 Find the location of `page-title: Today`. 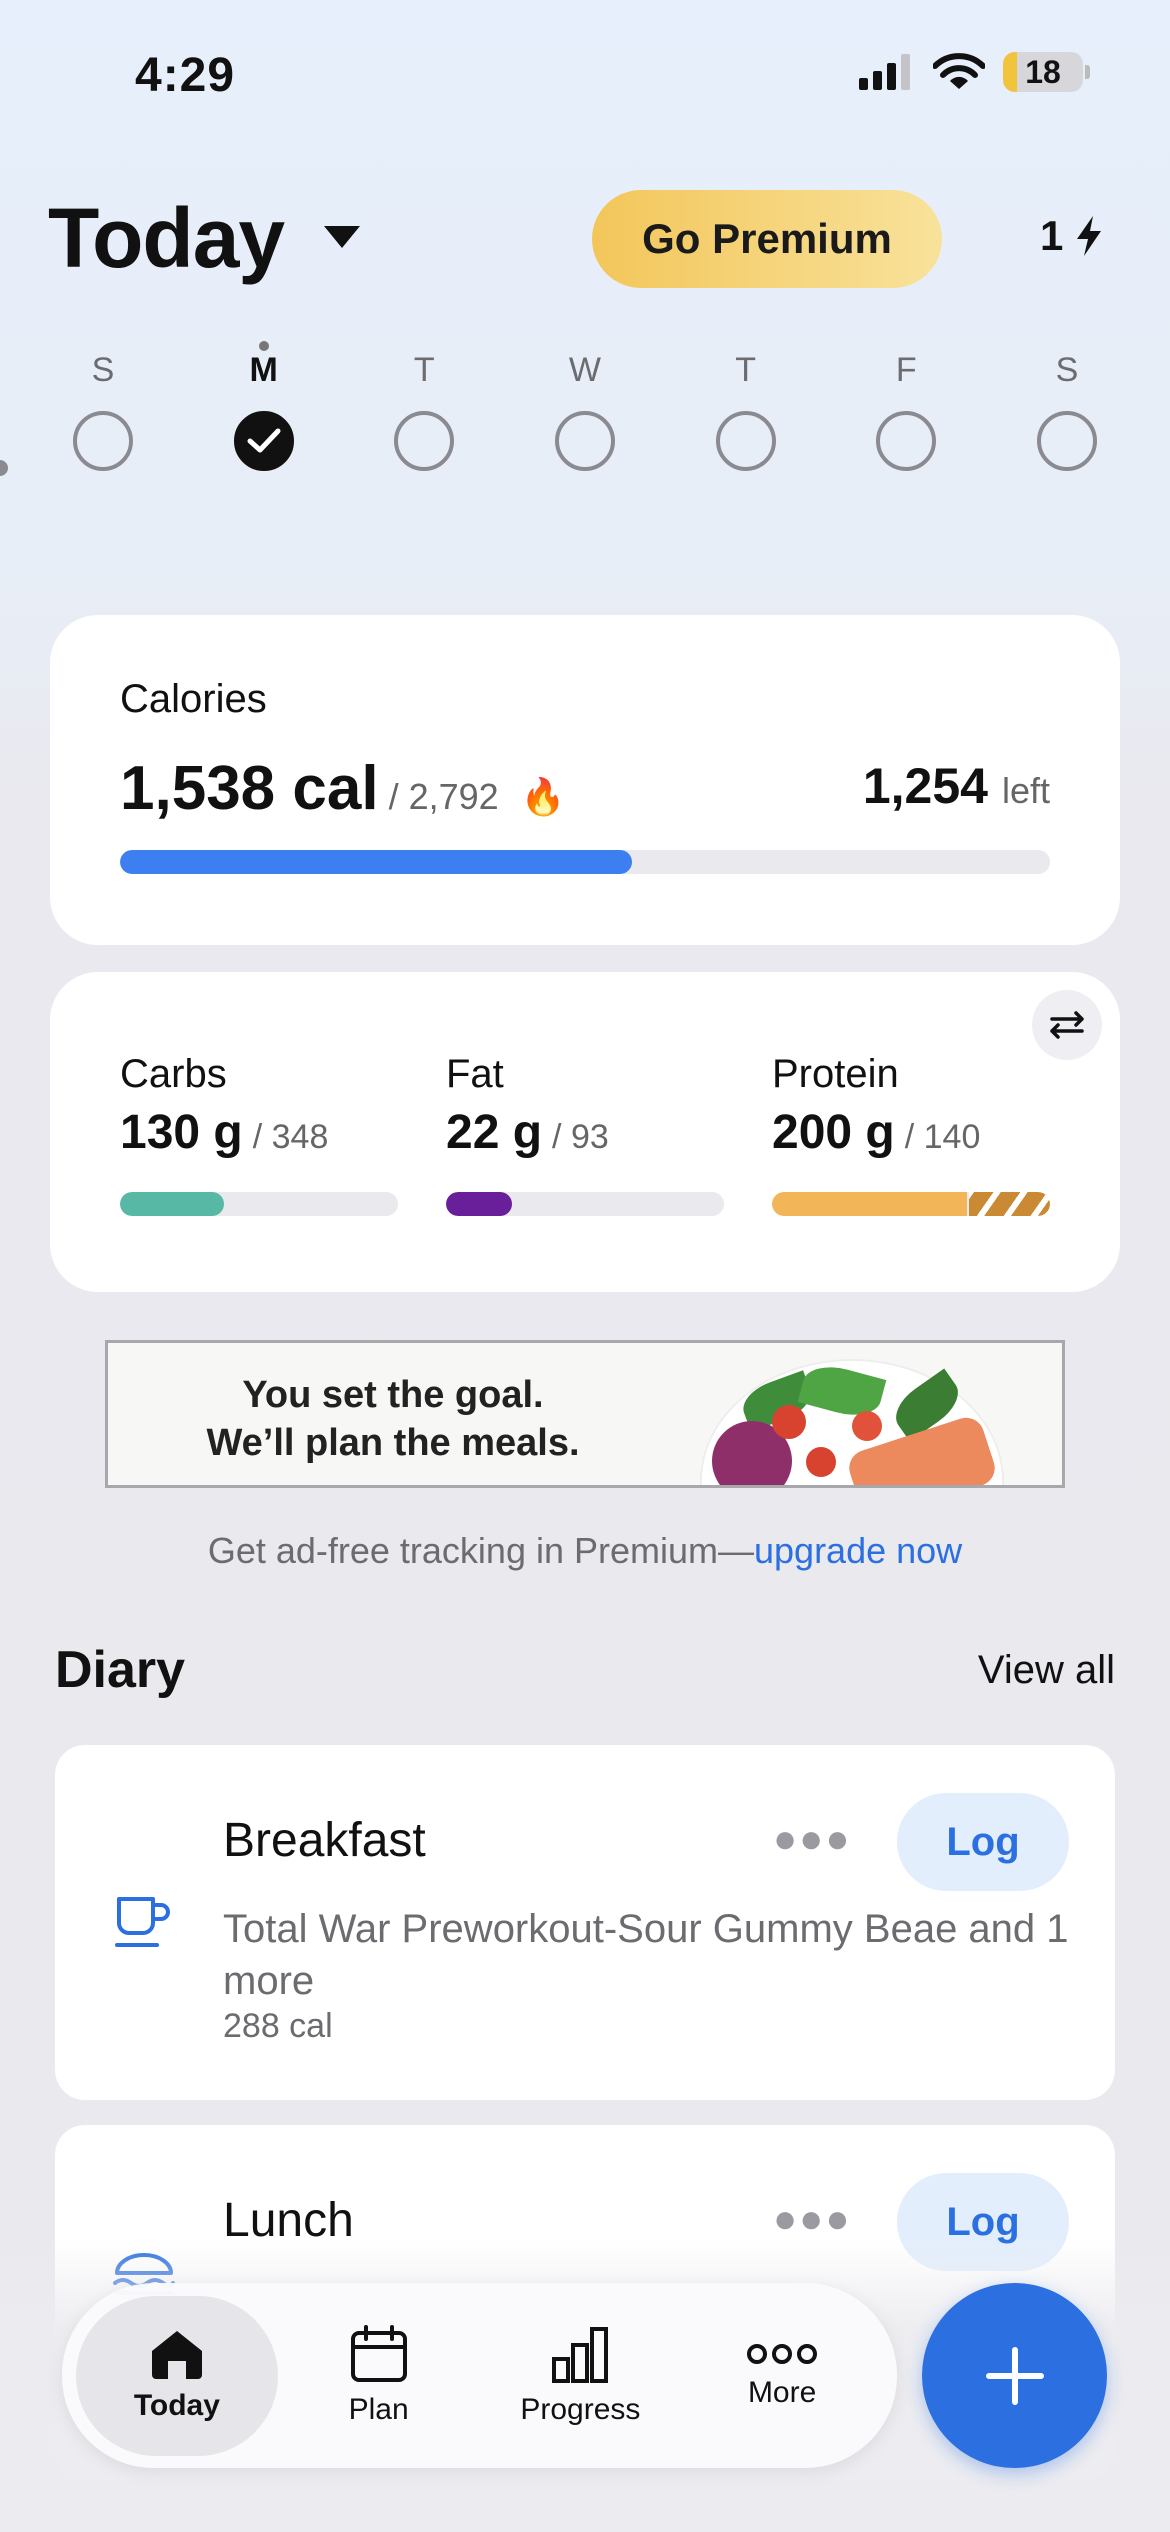

page-title: Today is located at coordinates (166, 238).